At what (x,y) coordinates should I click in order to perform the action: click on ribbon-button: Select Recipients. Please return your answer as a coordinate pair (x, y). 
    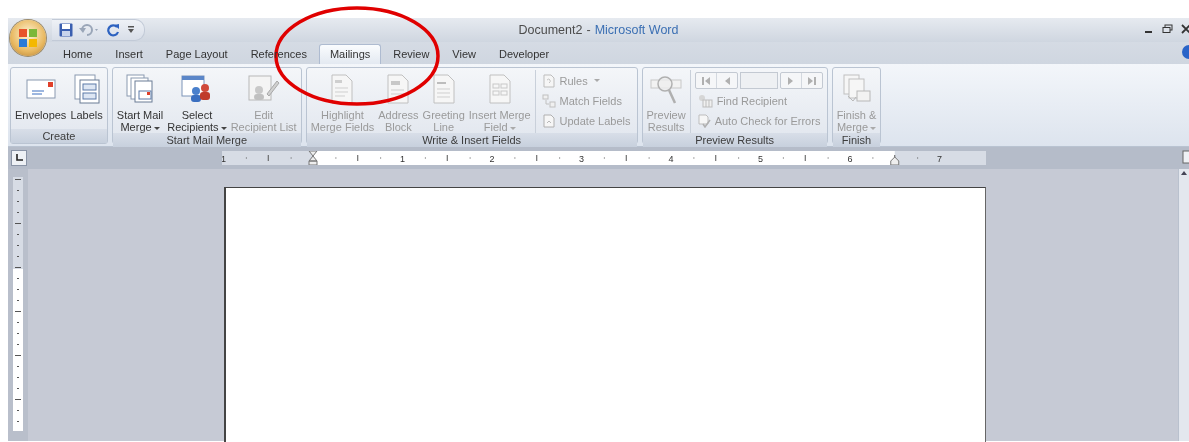
    Looking at the image, I should click on (197, 101).